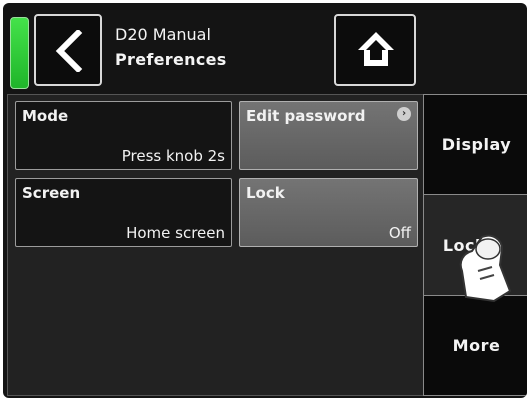  Describe the element at coordinates (328, 212) in the screenshot. I see `lock-tile: Lock Off` at that location.